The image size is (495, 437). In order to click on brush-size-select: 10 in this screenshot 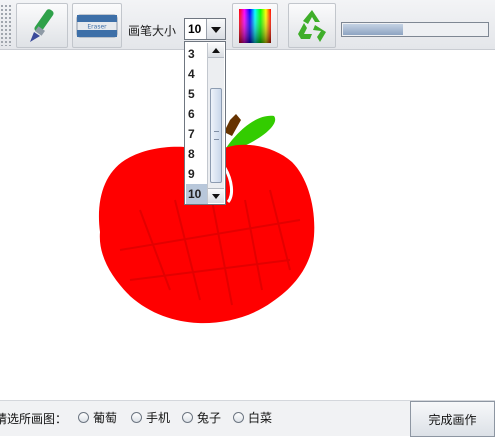, I will do `click(205, 29)`.